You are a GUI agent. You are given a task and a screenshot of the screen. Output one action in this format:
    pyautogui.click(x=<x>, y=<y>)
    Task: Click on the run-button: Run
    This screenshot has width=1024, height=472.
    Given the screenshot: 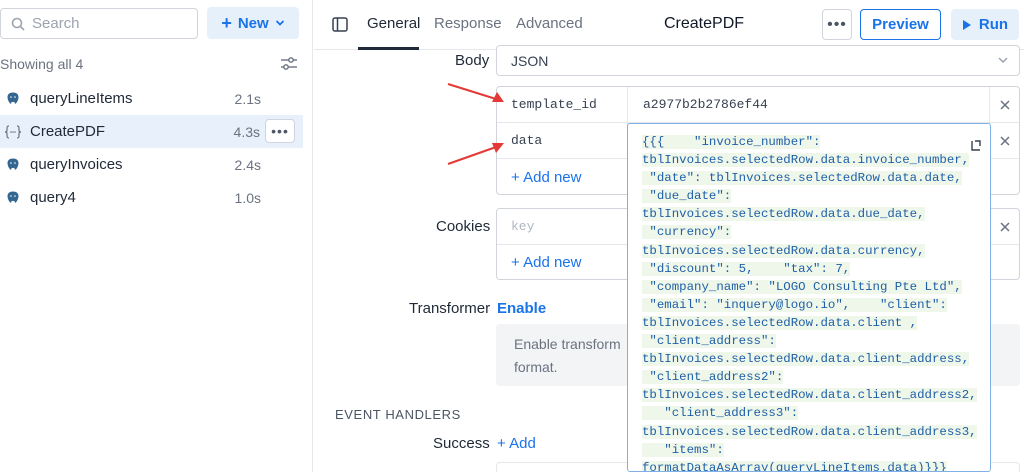 What is the action you would take?
    pyautogui.click(x=985, y=24)
    